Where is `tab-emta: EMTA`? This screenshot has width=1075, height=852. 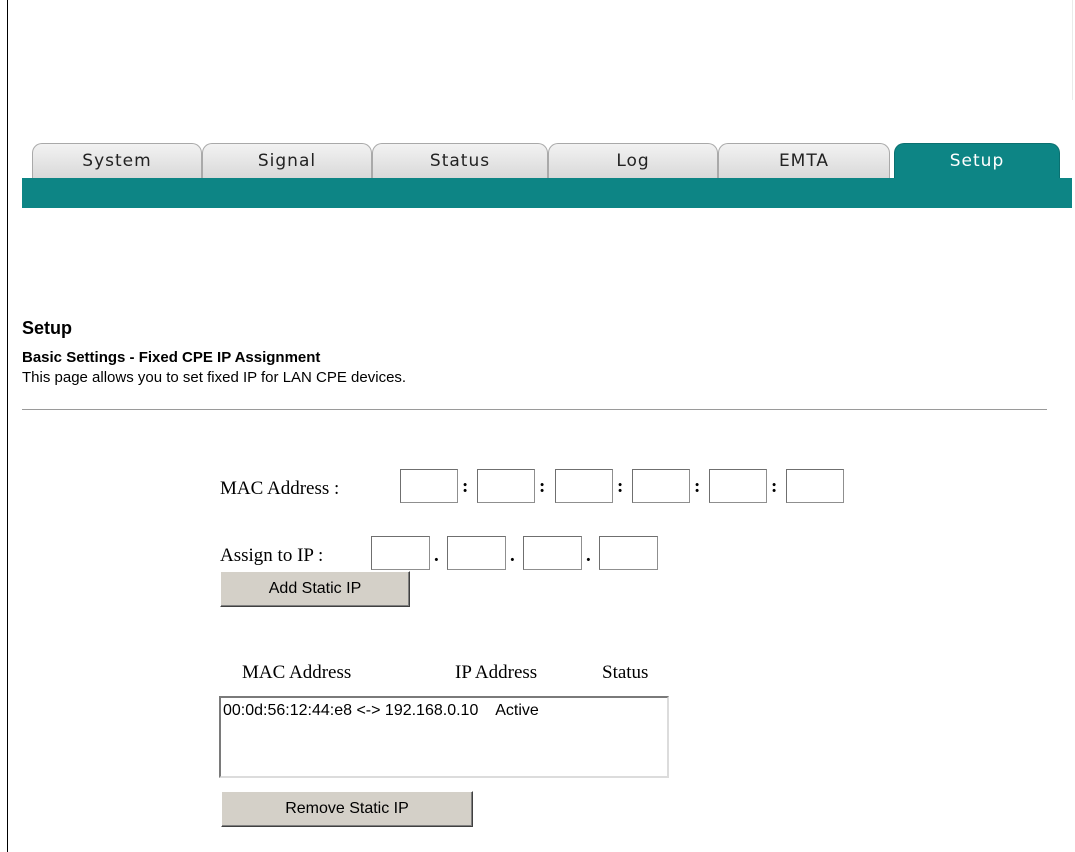
tab-emta: EMTA is located at coordinates (804, 160).